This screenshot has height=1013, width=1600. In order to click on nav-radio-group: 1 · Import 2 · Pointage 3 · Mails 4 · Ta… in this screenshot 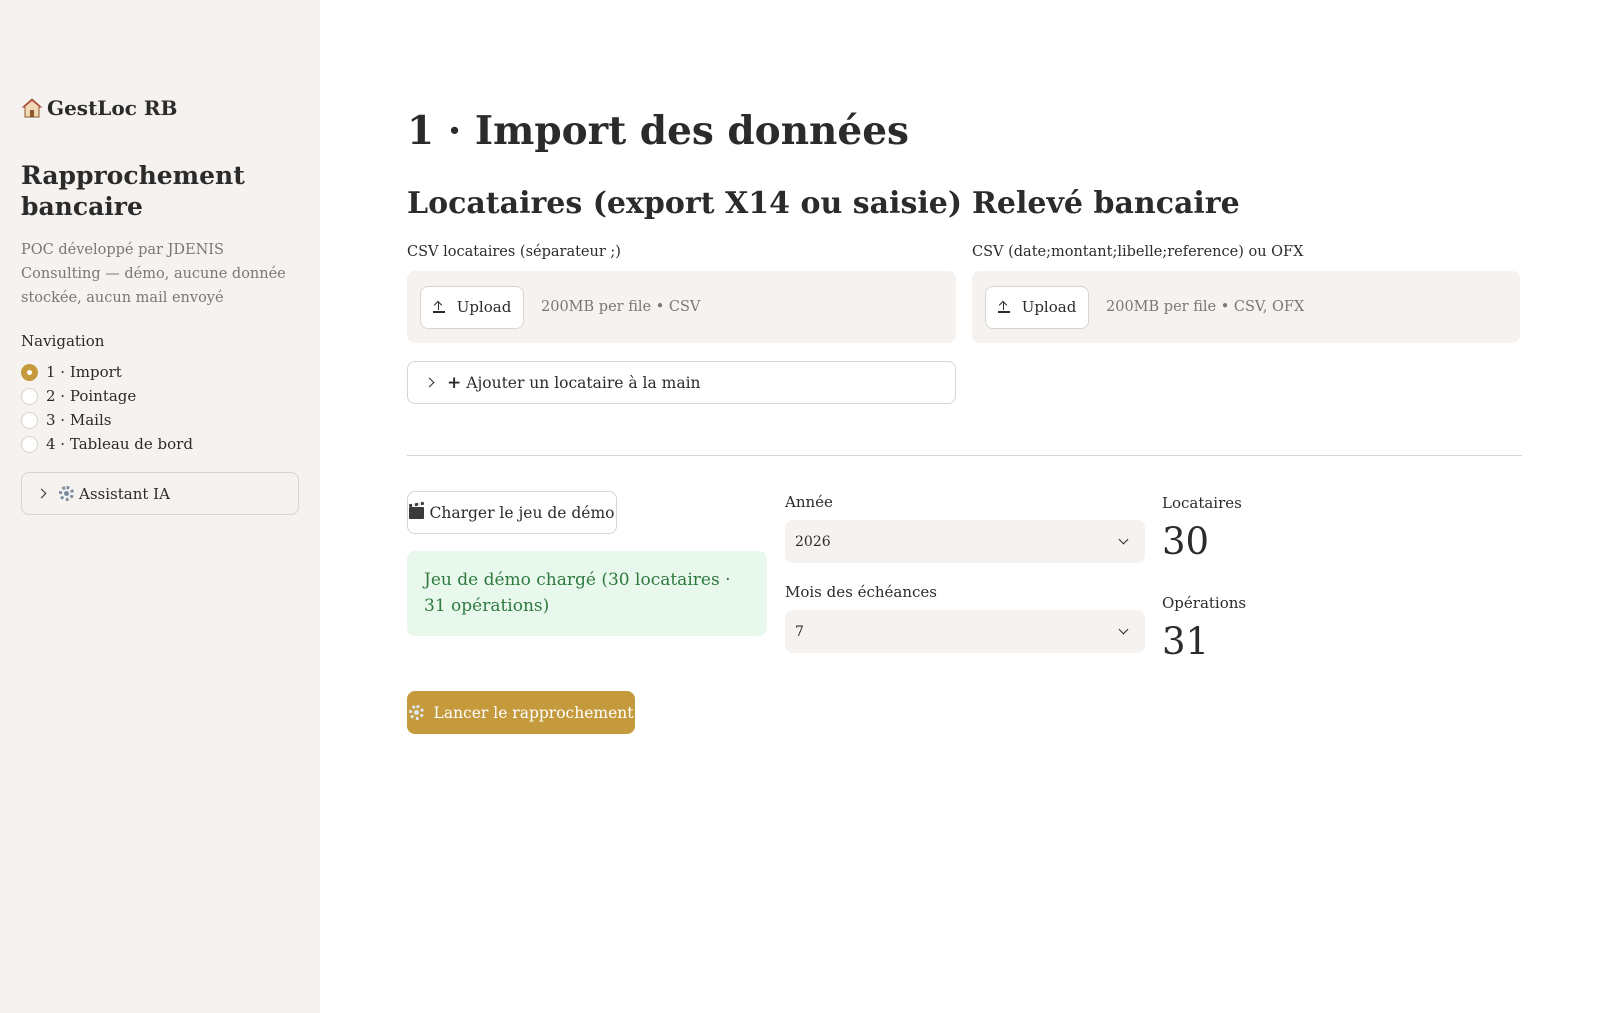, I will do `click(107, 408)`.